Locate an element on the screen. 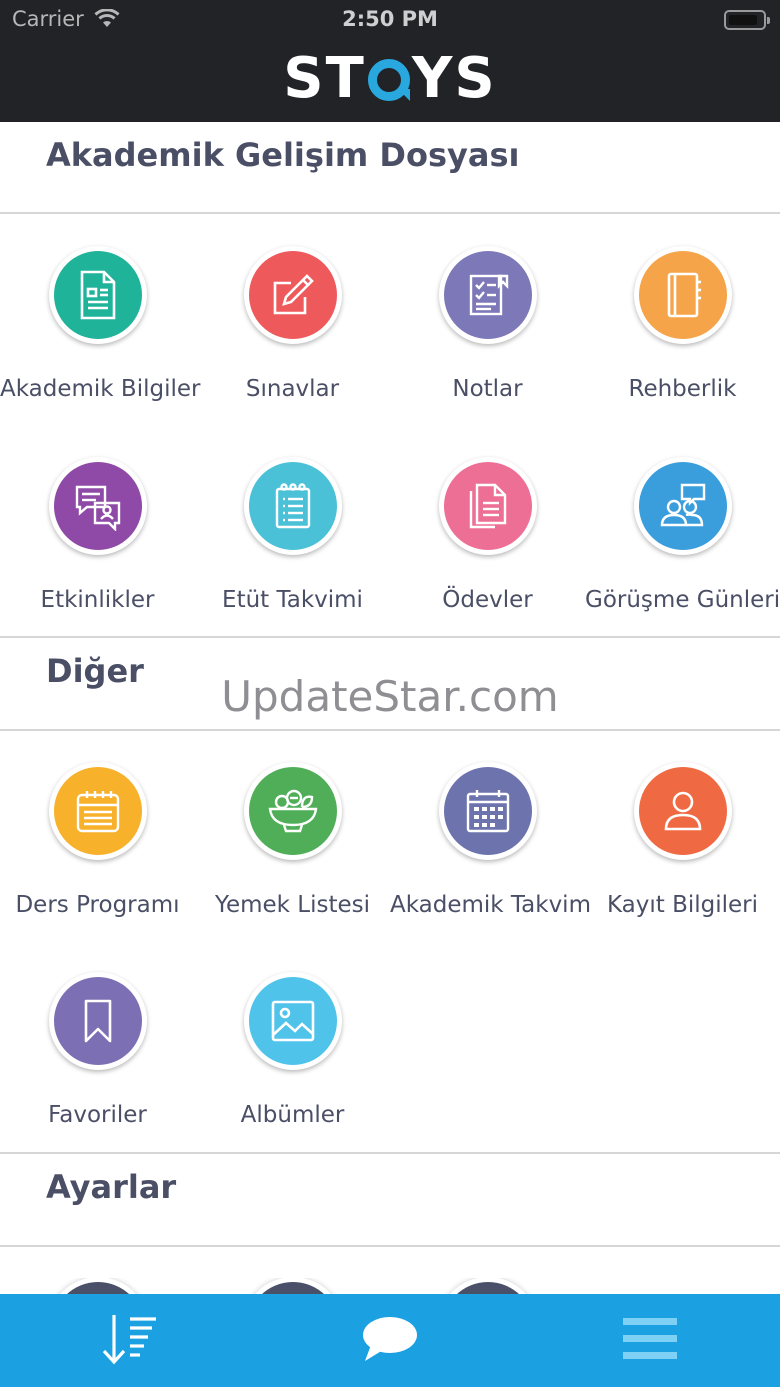  tile-label: Sınavlar is located at coordinates (292, 389).